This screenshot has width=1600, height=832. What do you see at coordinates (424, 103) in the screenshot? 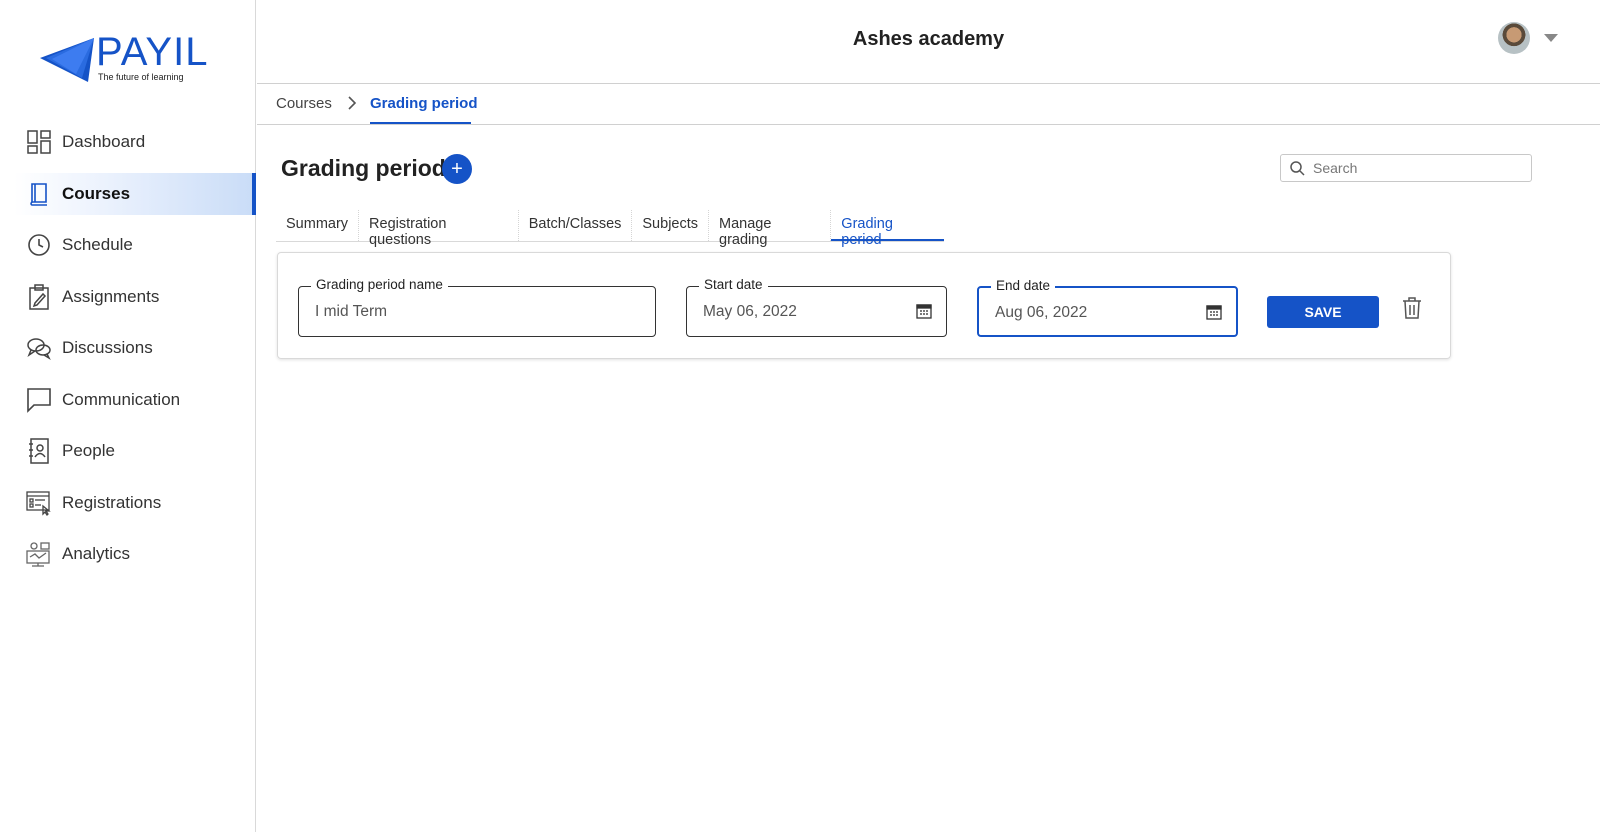
I see `breadcrumb-grading-period: Grading period` at bounding box center [424, 103].